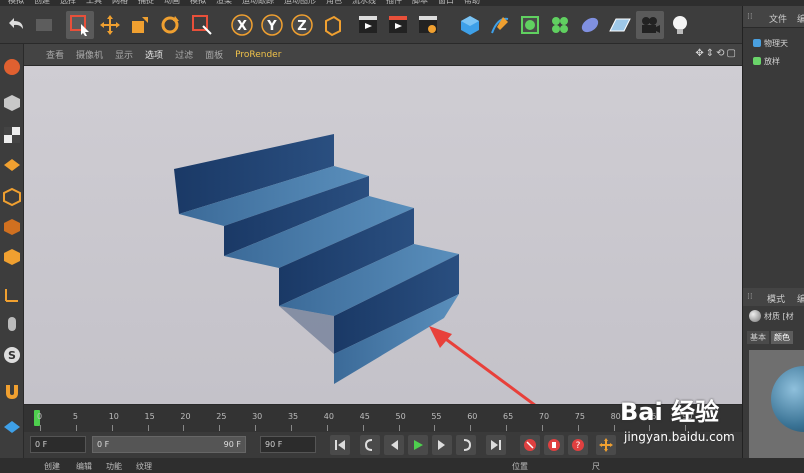  I want to click on next-key-button, so click(466, 445).